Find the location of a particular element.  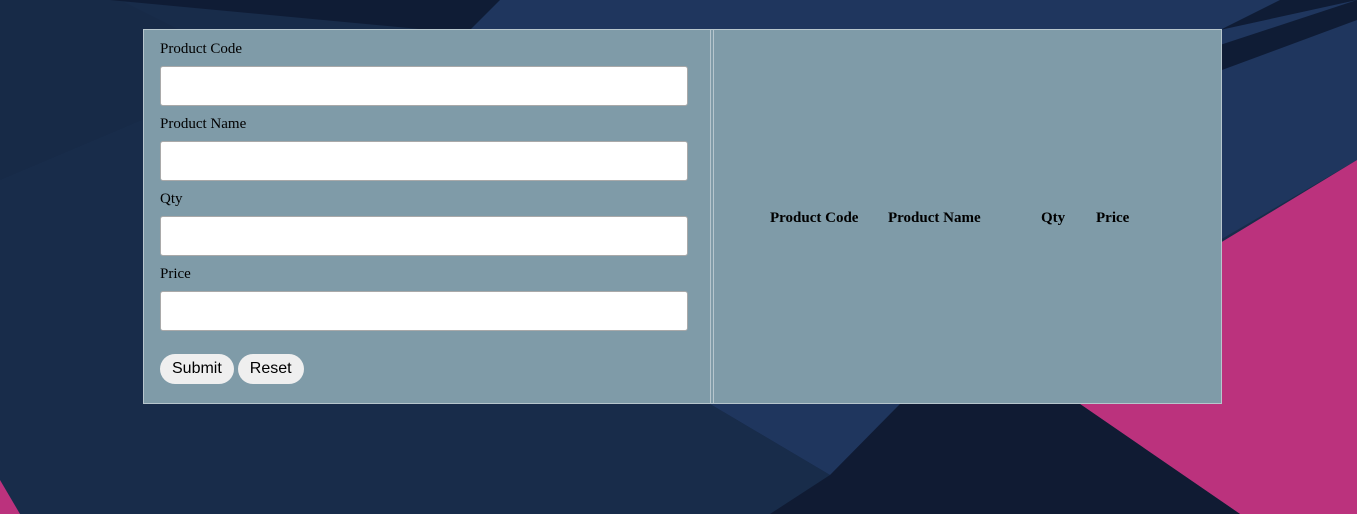

qty-label: Qty is located at coordinates (171, 199).